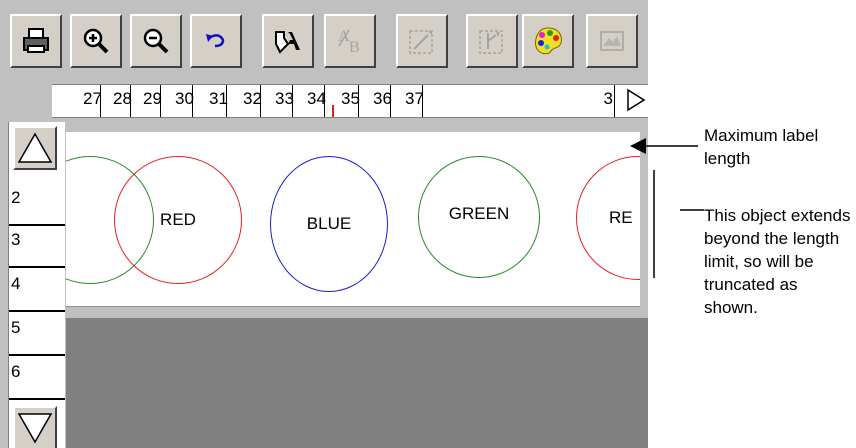 Image resolution: width=856 pixels, height=448 pixels. Describe the element at coordinates (122, 101) in the screenshot. I see `ruler-tick: 28` at that location.